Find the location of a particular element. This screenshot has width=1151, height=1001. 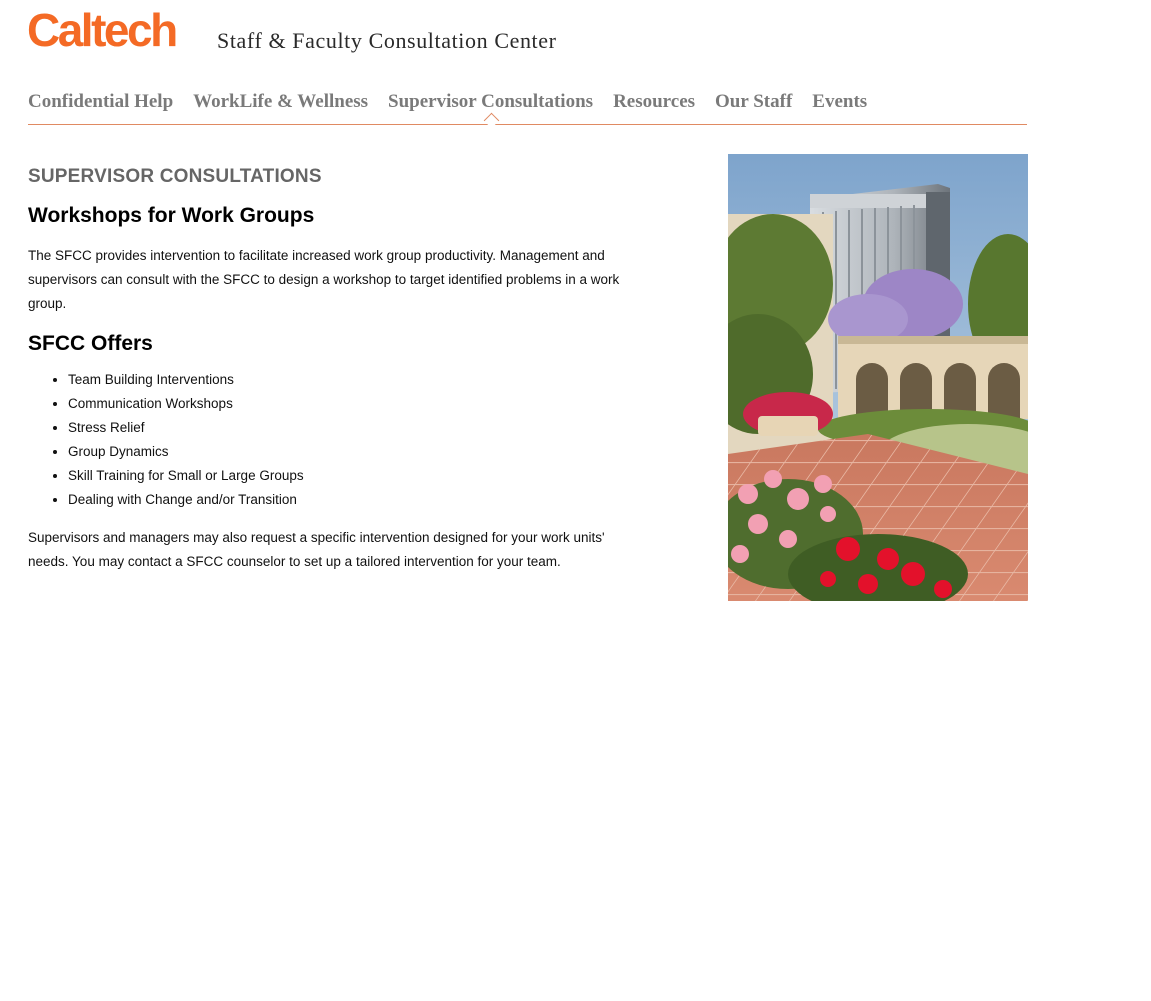

campus-photo is located at coordinates (878, 377).